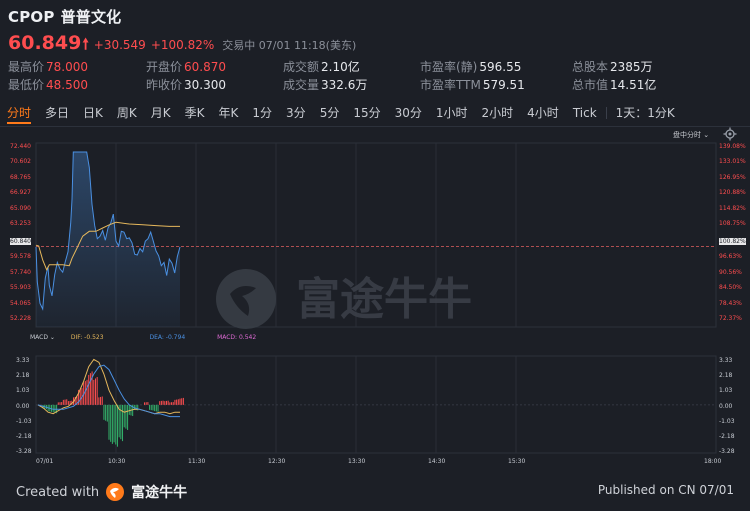 Image resolution: width=750 pixels, height=511 pixels. I want to click on price-axis-label: 63.253, so click(20, 224).